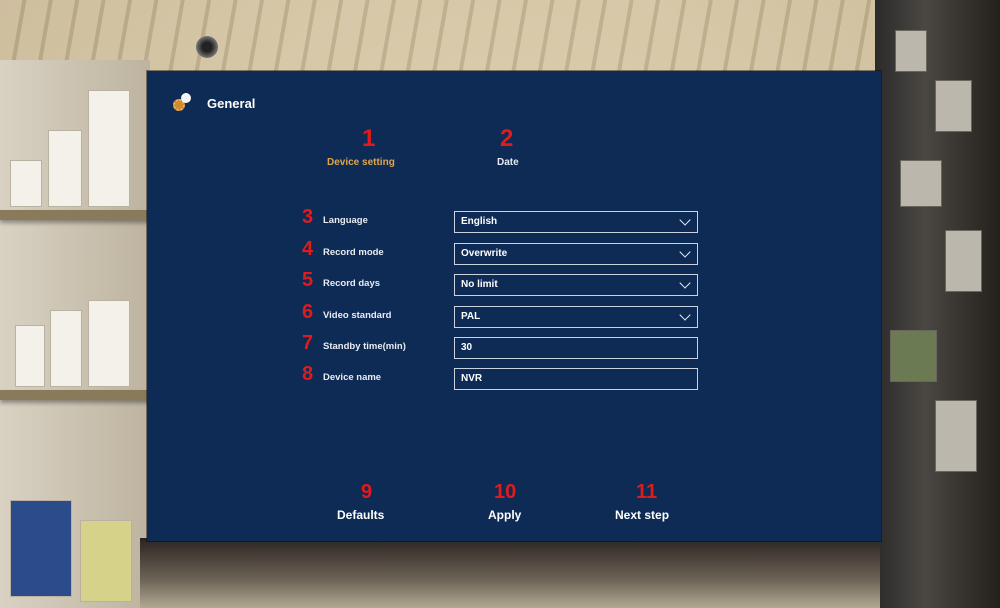 The width and height of the screenshot is (1000, 608). Describe the element at coordinates (642, 515) in the screenshot. I see `next-step-button: Next step` at that location.